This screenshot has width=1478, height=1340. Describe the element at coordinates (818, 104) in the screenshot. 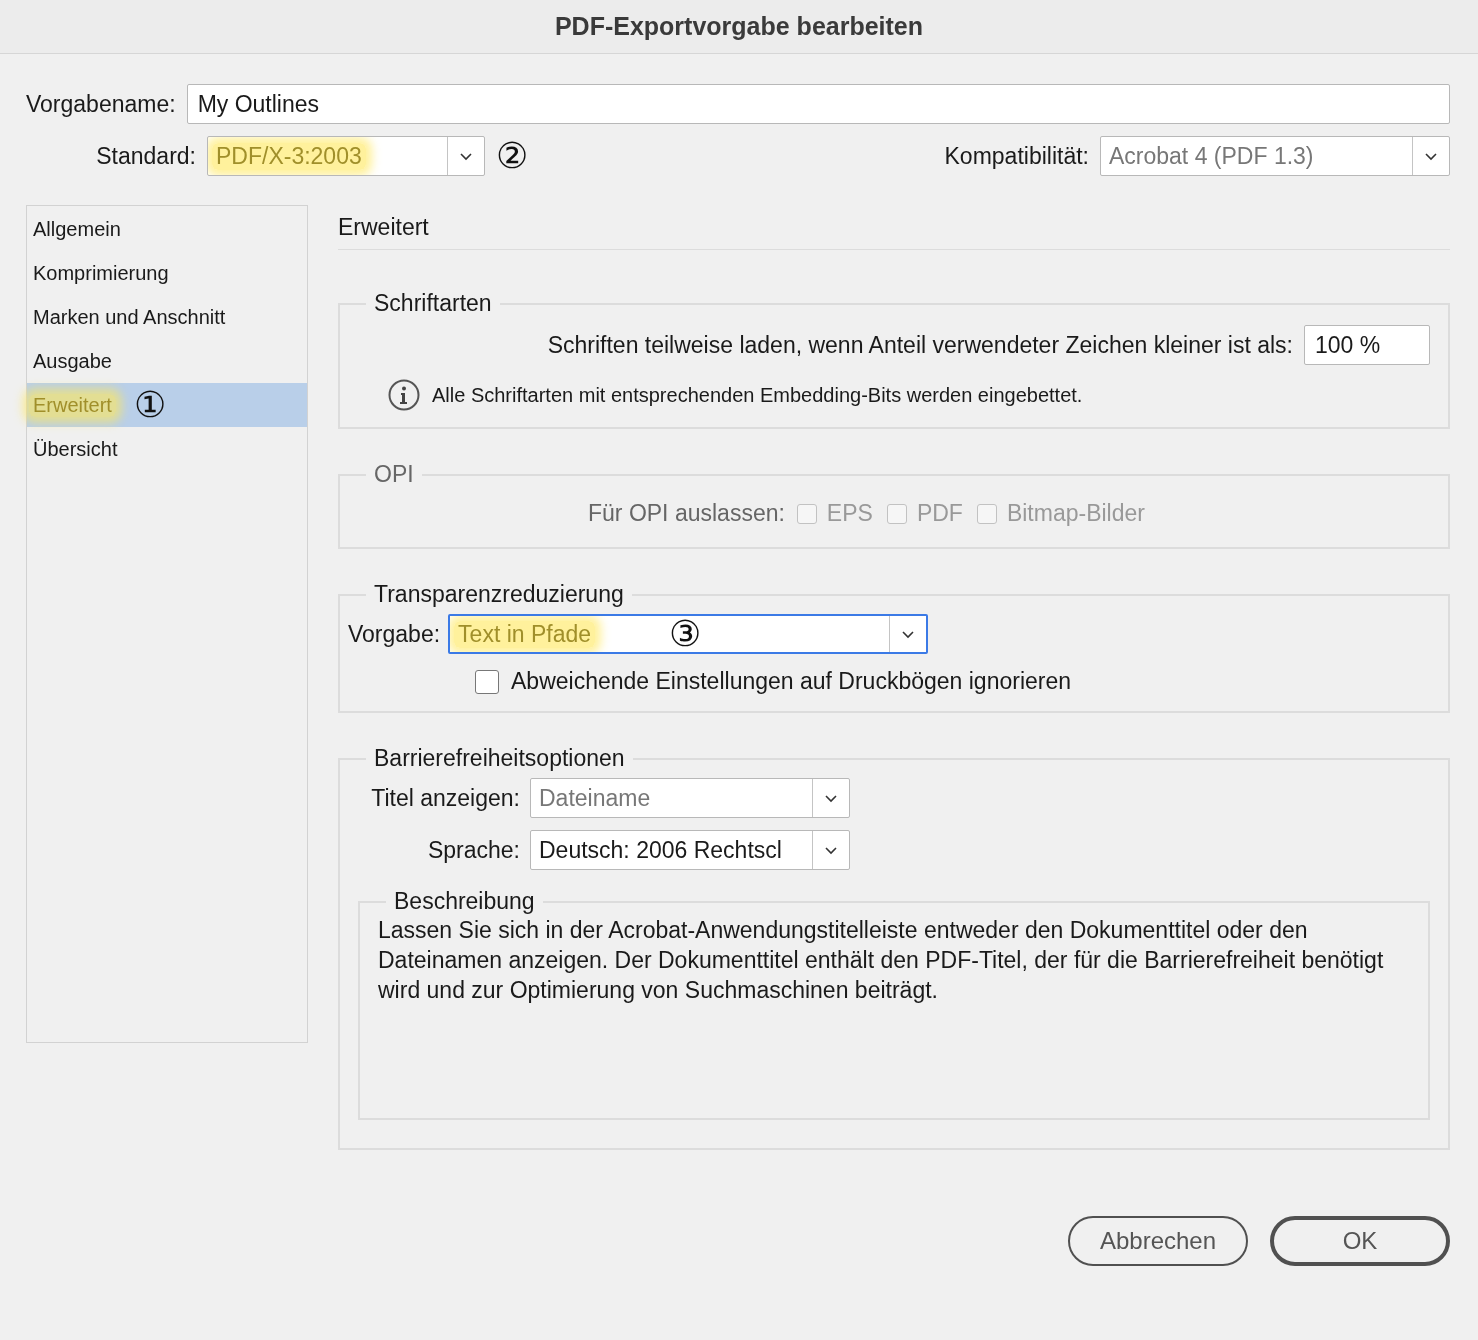

I see `preset-name-field: My Outlines` at that location.